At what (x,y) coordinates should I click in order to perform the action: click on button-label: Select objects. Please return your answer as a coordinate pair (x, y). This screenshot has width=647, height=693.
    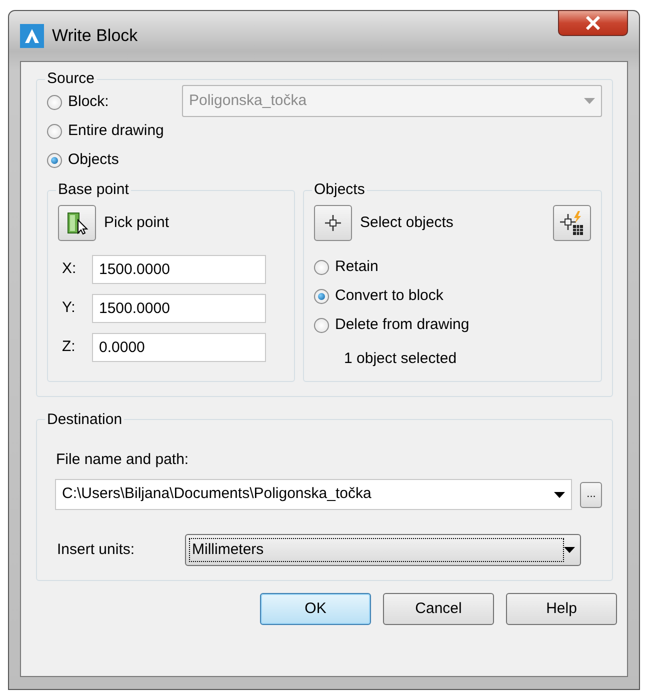
    Looking at the image, I should click on (407, 222).